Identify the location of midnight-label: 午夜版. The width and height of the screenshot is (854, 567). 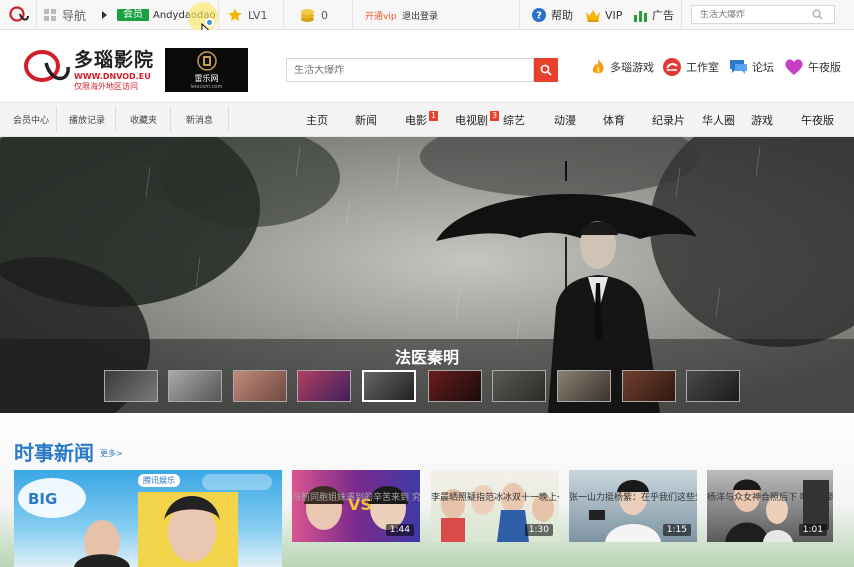
(824, 67).